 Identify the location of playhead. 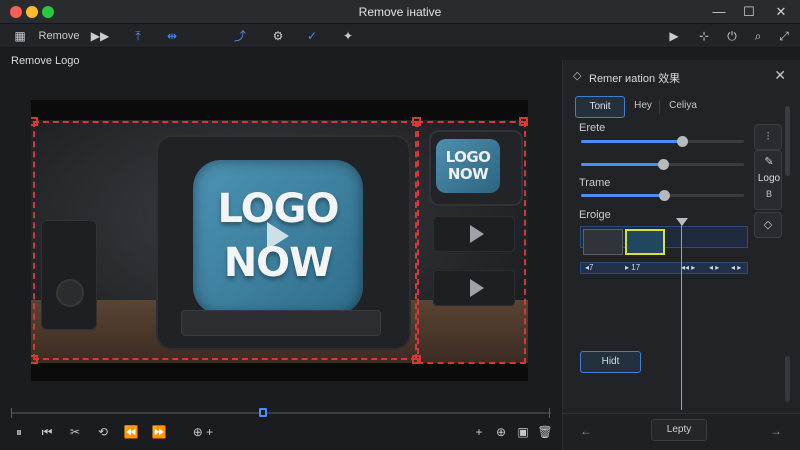
(681, 315).